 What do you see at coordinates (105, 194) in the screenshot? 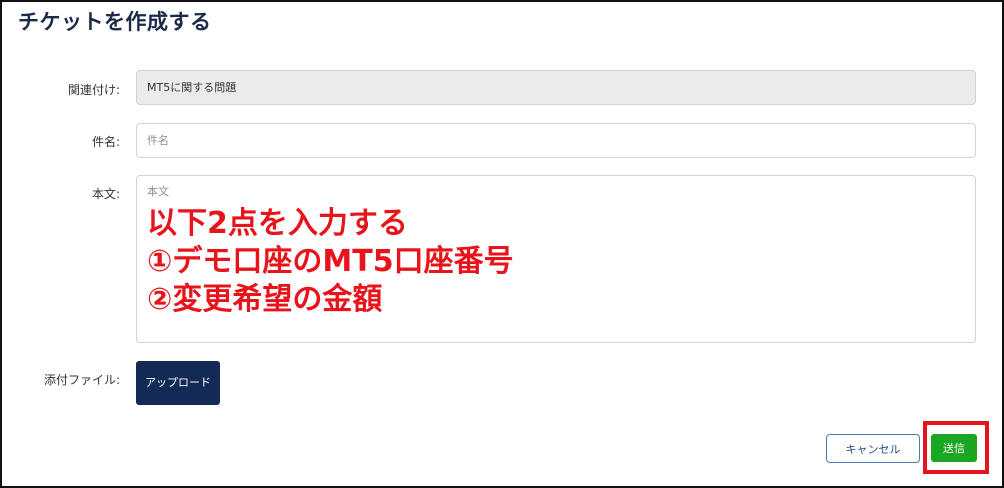
I see `body-label: 本文:` at bounding box center [105, 194].